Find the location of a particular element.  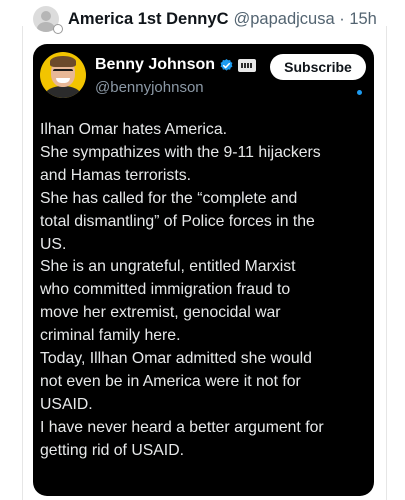

text-line: not even be in America were it not for is located at coordinates (170, 381).